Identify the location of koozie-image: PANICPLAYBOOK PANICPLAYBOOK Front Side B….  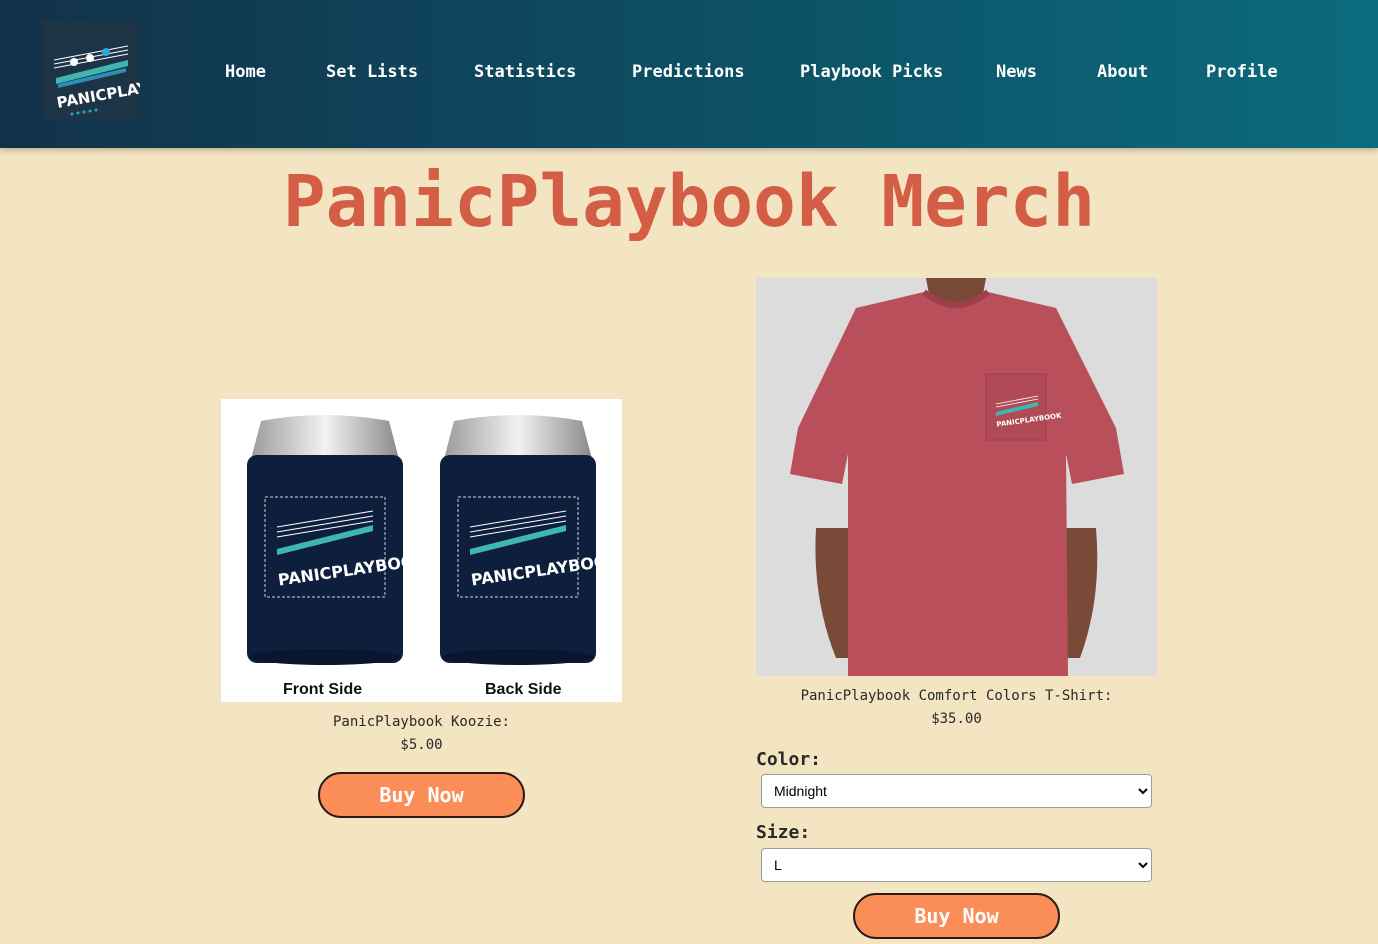
(421, 550).